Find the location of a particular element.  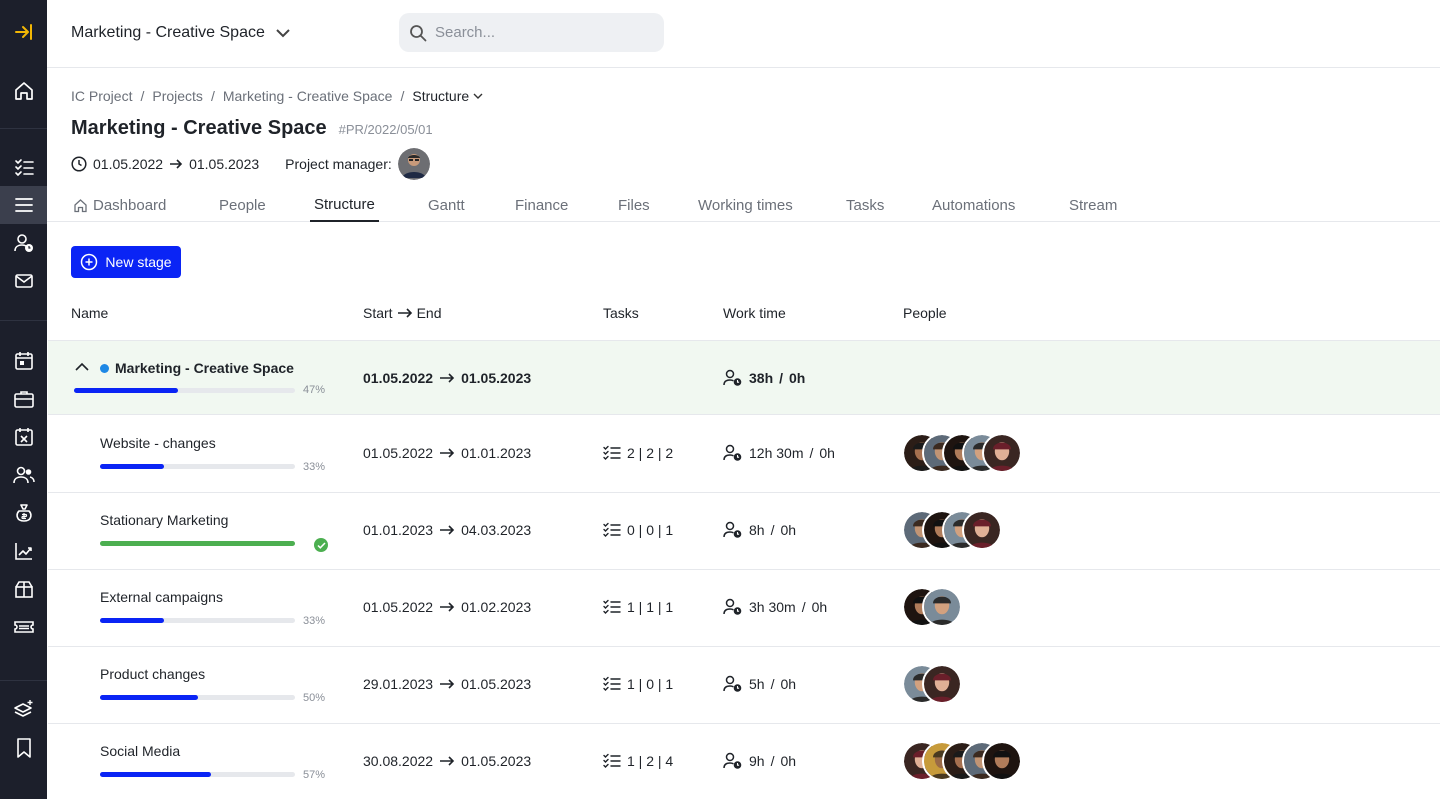

sidebar-item-calendar is located at coordinates (23, 361).